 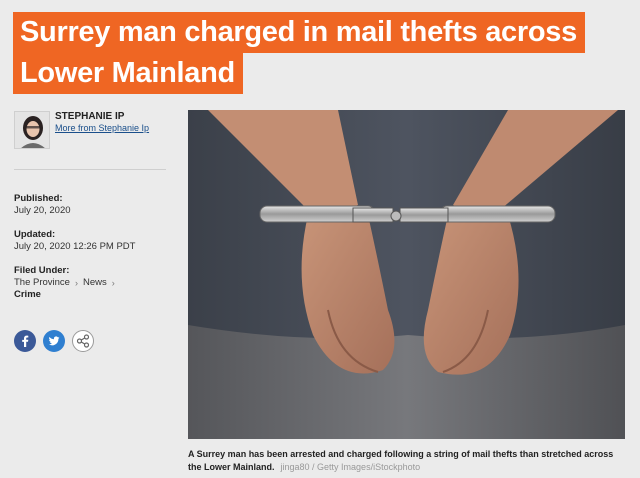 What do you see at coordinates (299, 32) in the screenshot?
I see `headline-line-1: Surrey man charged in mail thefts across` at bounding box center [299, 32].